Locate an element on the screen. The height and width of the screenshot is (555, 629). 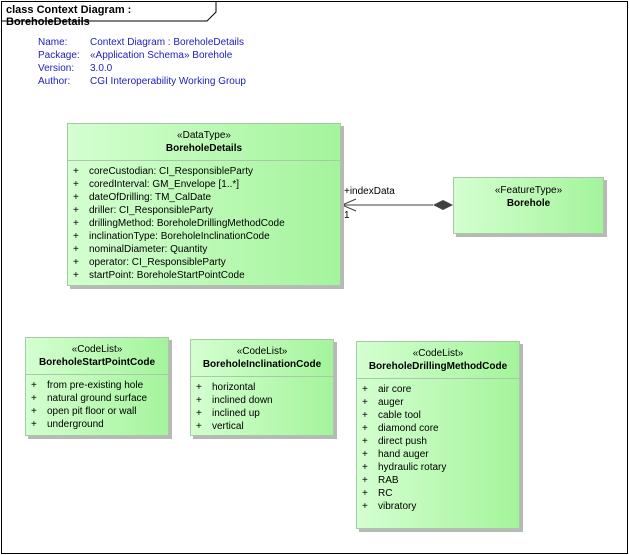
class-name: Borehole is located at coordinates (528, 203).